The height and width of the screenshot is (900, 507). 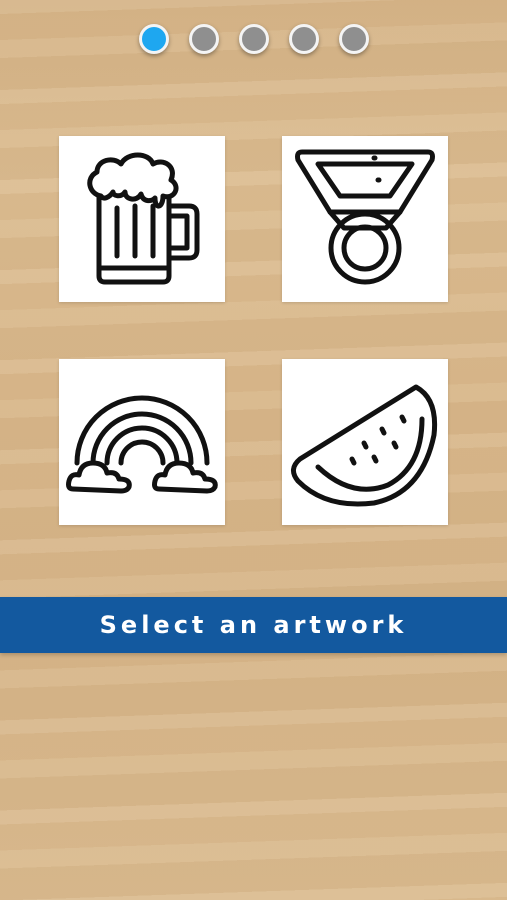 What do you see at coordinates (364, 445) in the screenshot?
I see `watermelon-slice-icon` at bounding box center [364, 445].